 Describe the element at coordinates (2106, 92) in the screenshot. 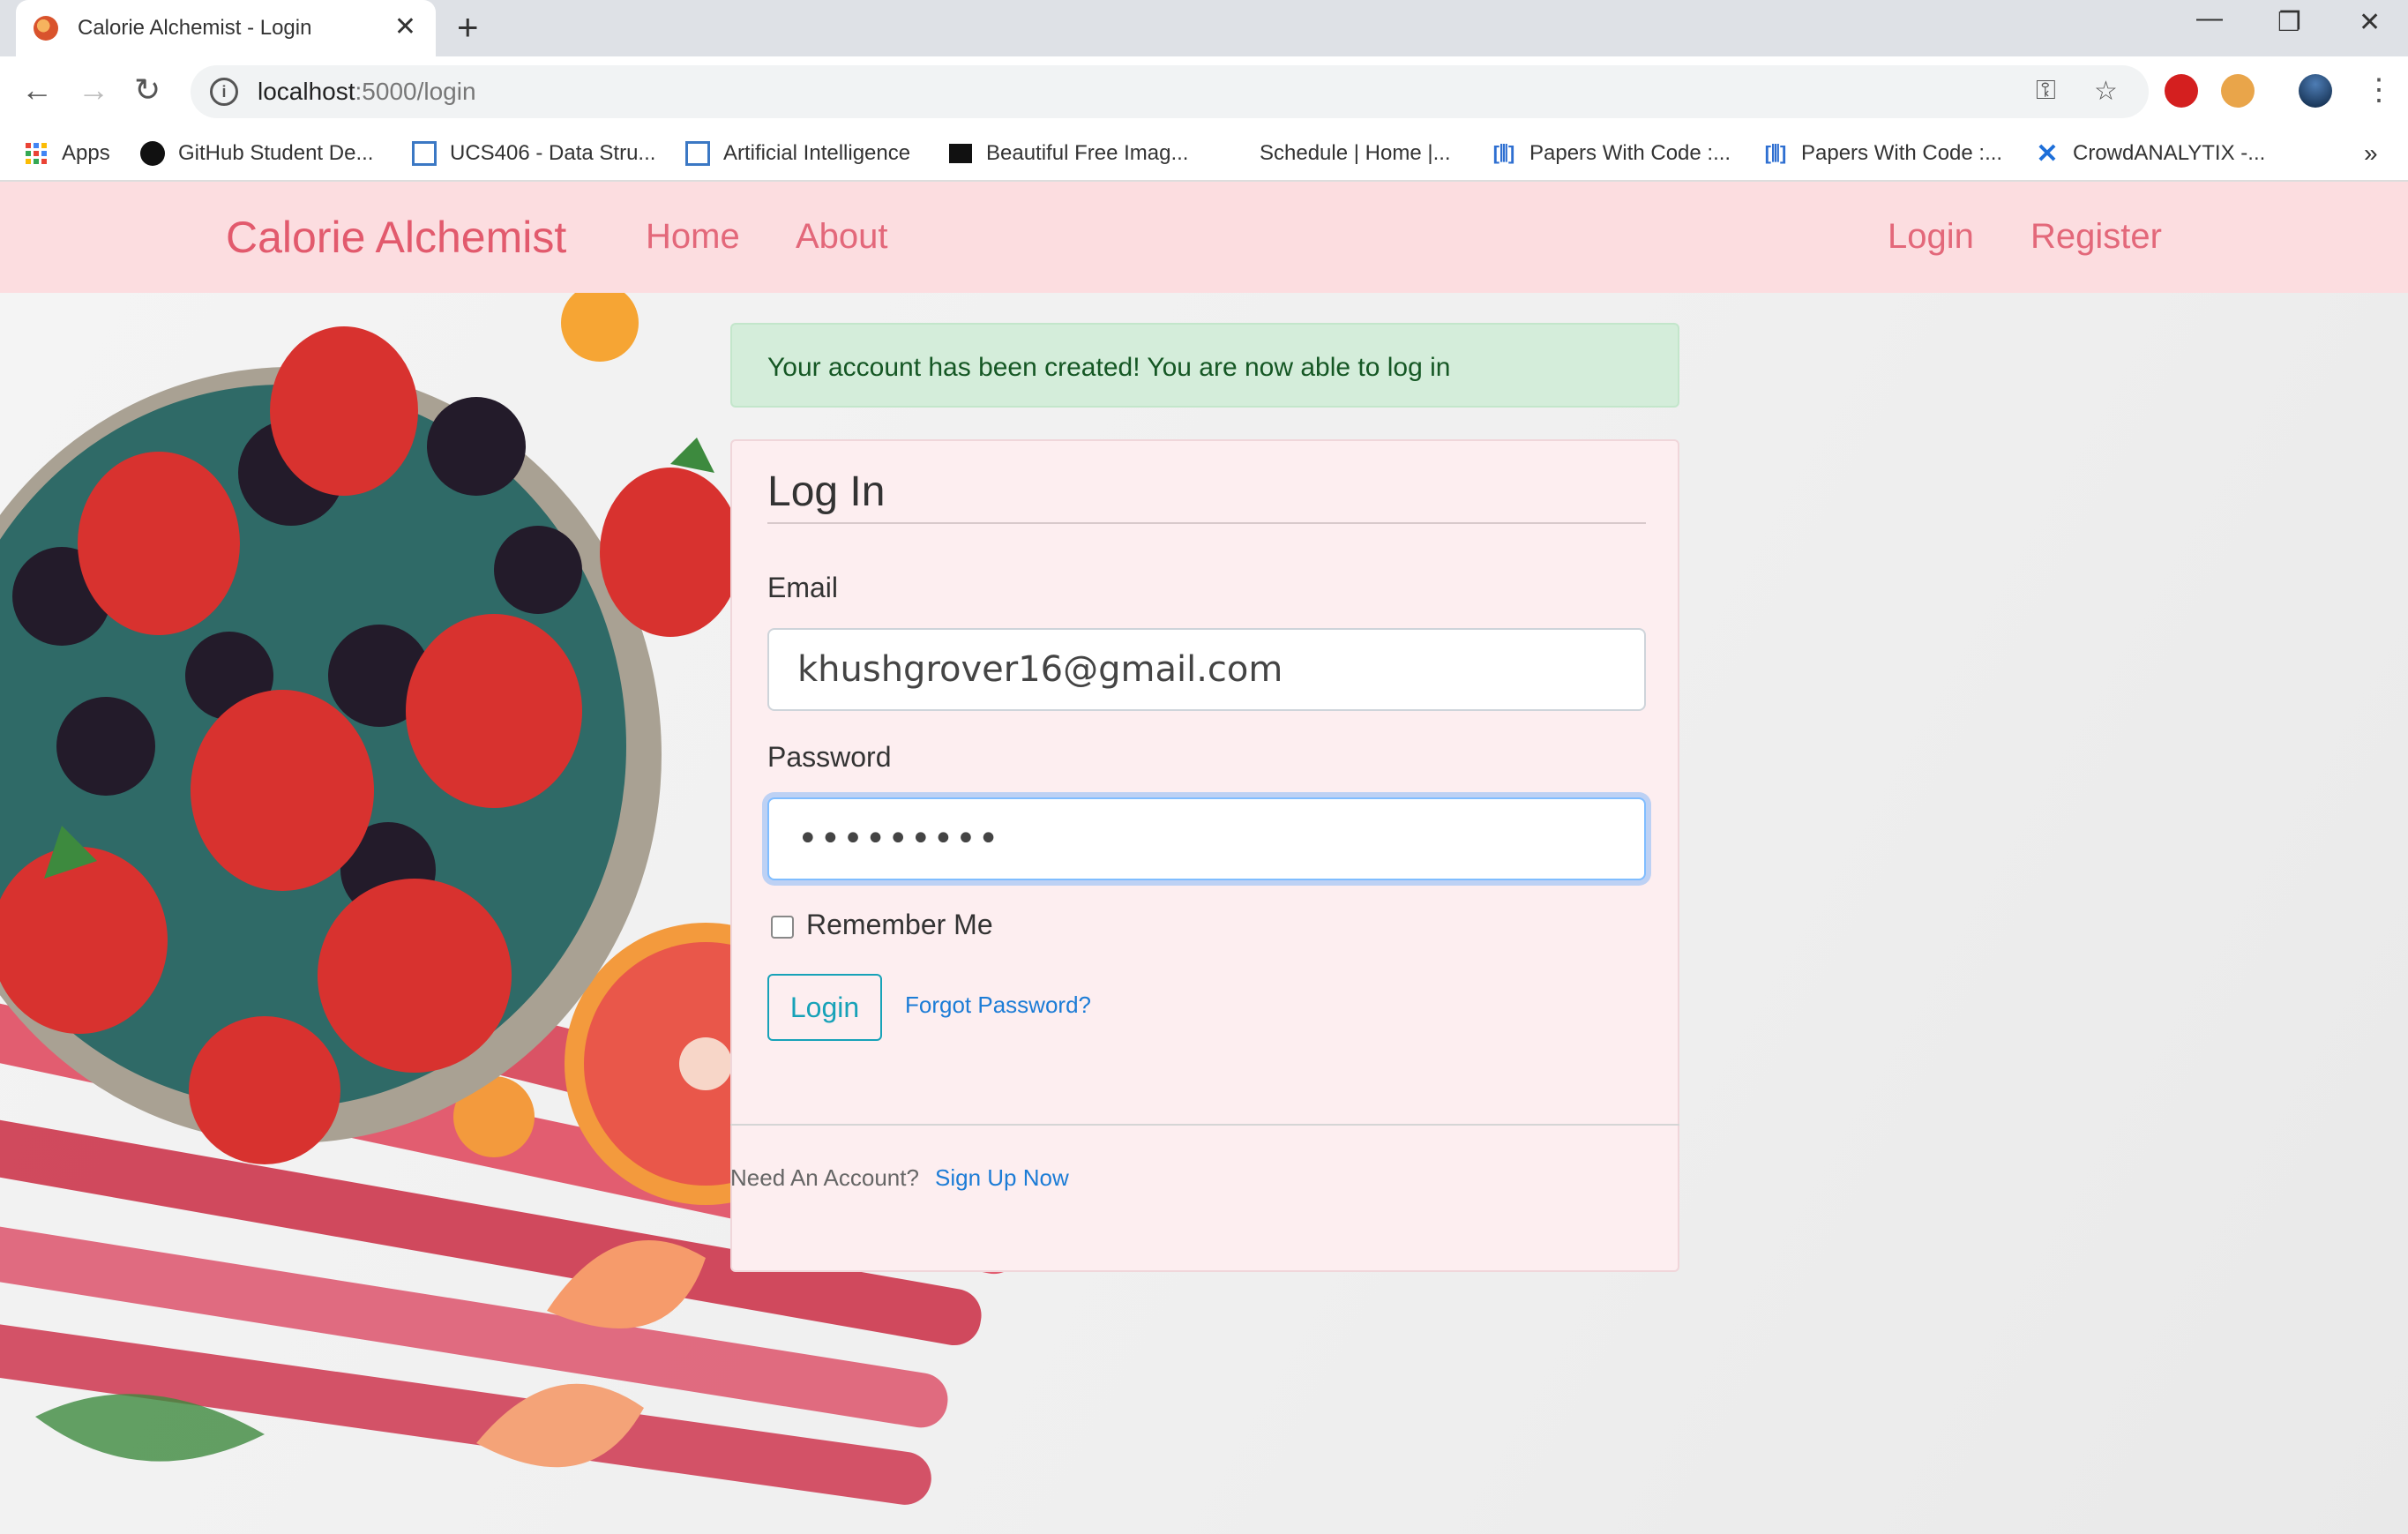

I see `bookmark-star-icon: ☆` at that location.